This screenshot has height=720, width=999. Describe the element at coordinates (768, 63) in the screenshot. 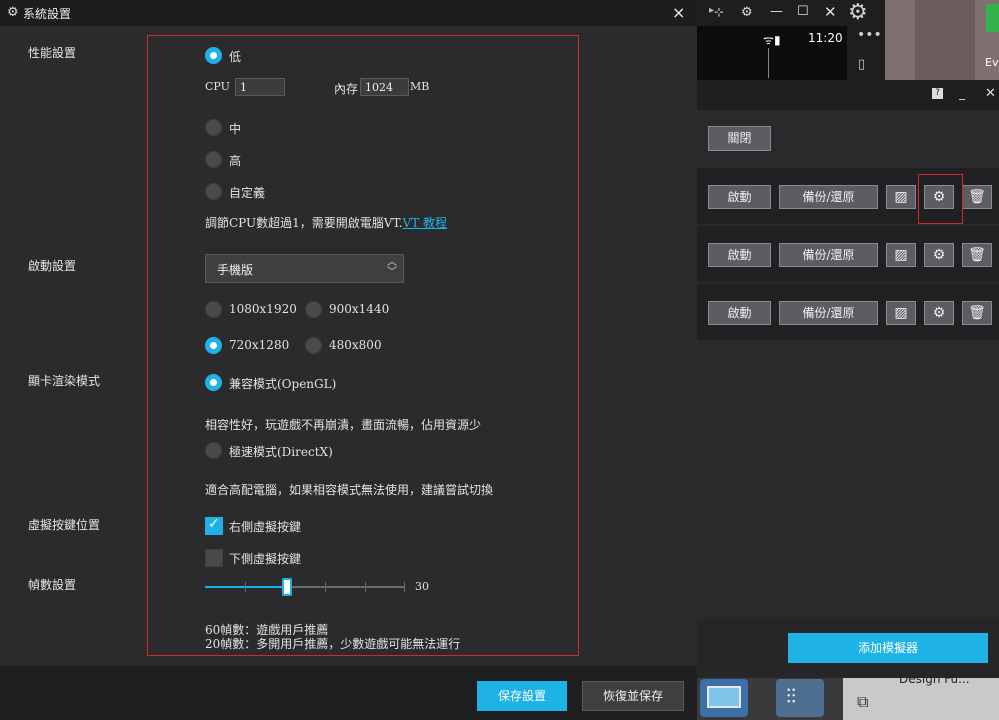

I see `divider` at that location.